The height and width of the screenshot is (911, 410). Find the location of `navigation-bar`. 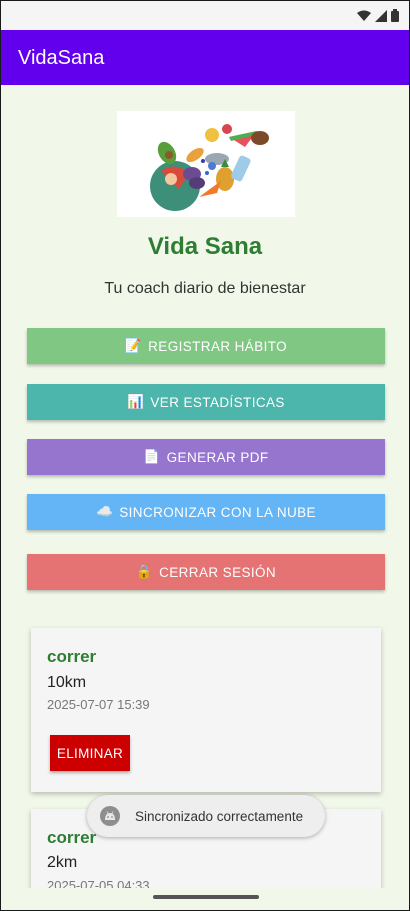

navigation-bar is located at coordinates (205, 899).